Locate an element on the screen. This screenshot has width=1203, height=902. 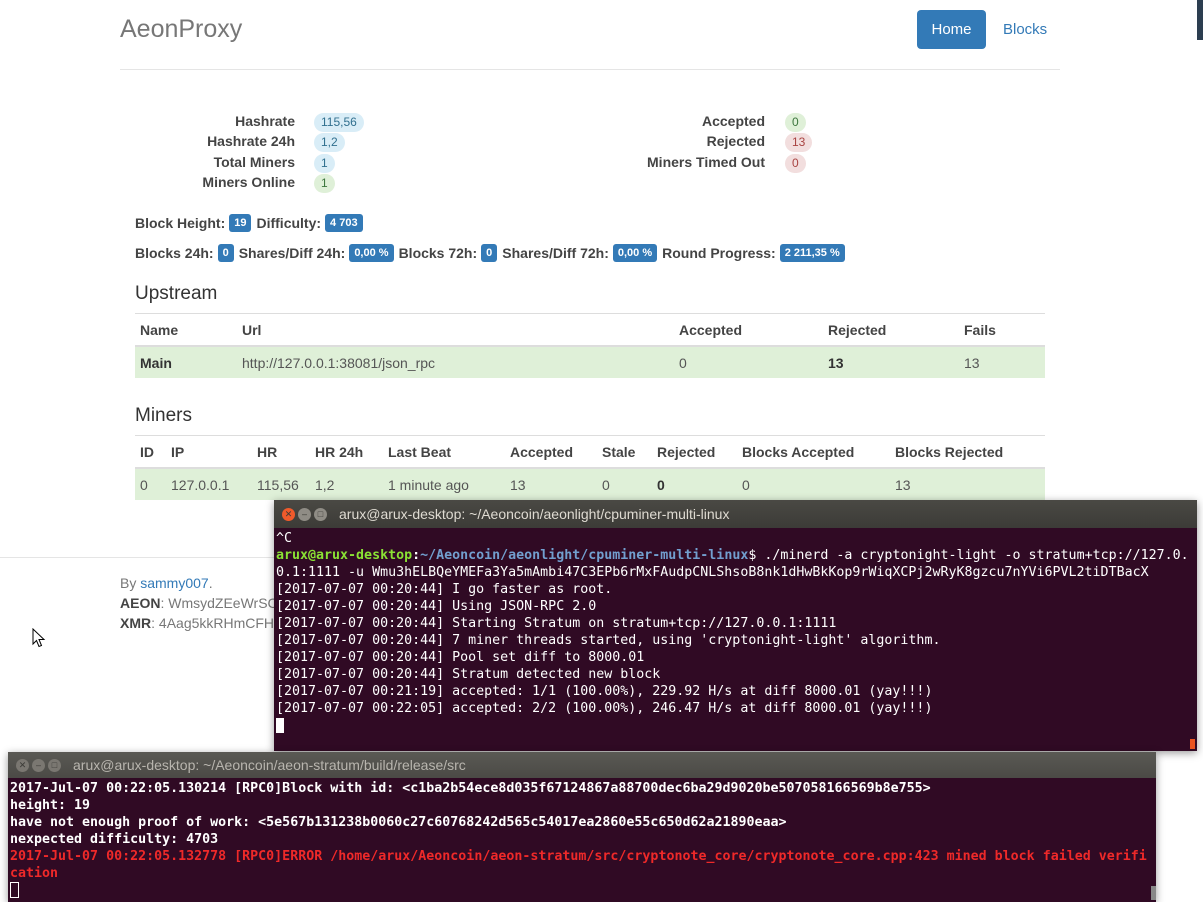
col-blocks-accepted: Blocks Accepted is located at coordinates (813, 452).